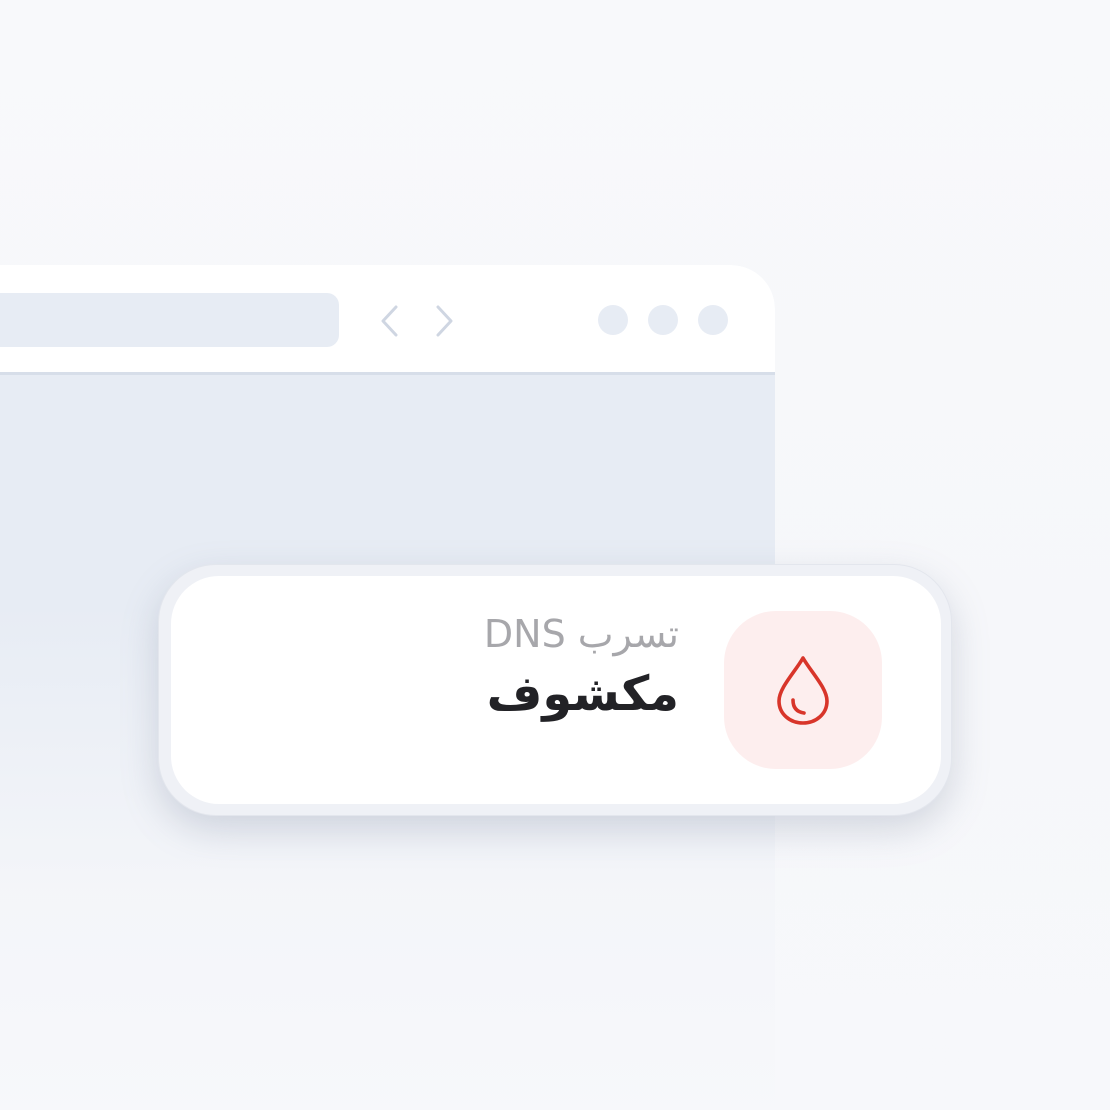  I want to click on chevron-left-icon, so click(390, 321).